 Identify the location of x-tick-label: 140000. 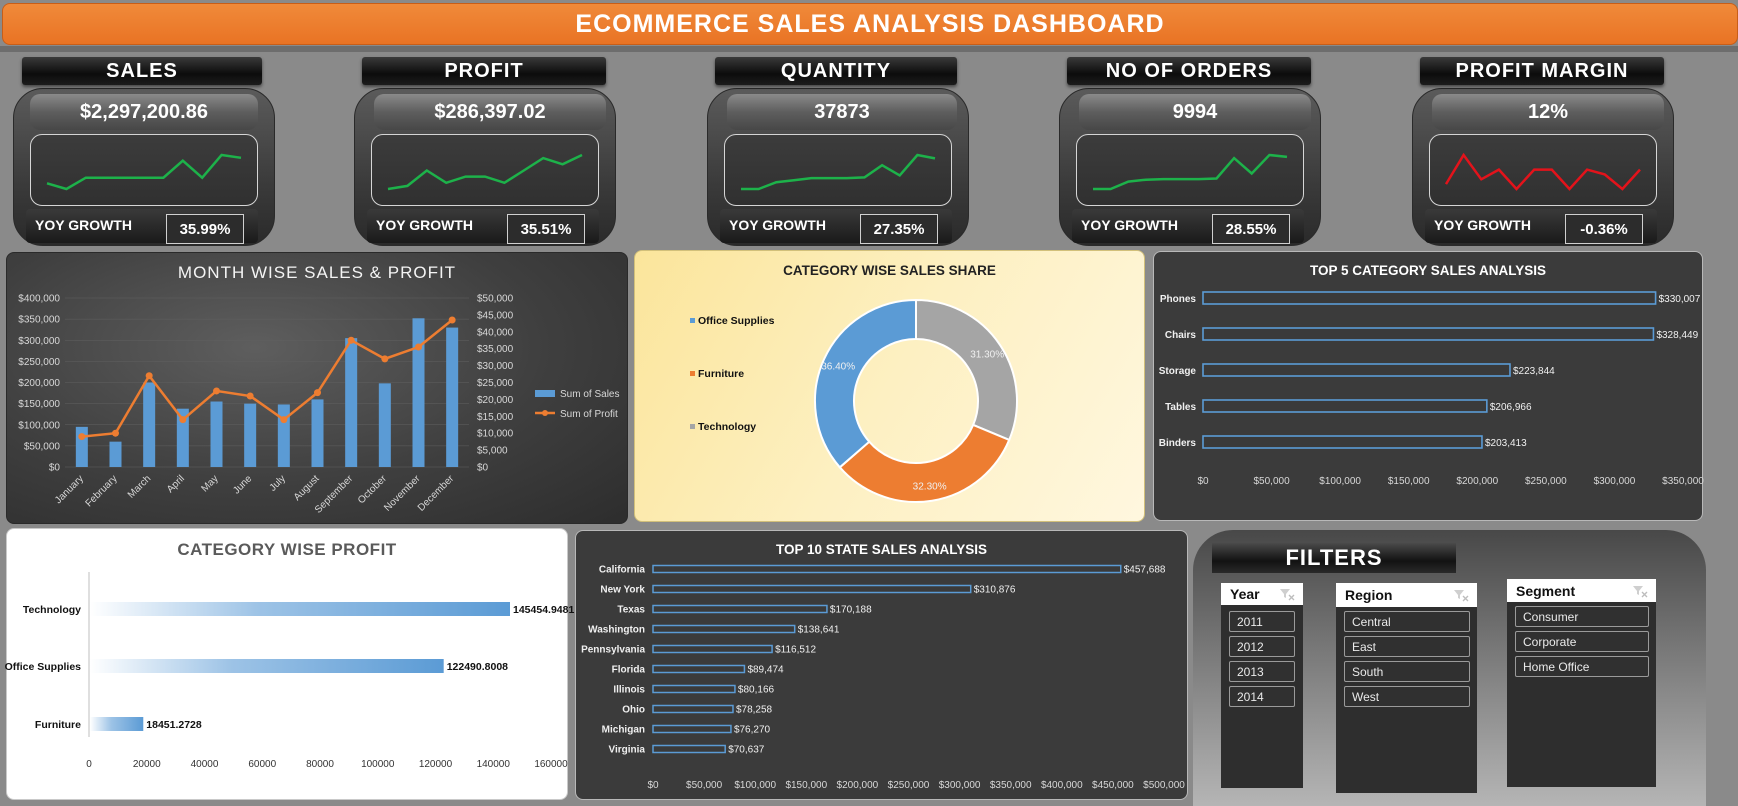
(494, 764).